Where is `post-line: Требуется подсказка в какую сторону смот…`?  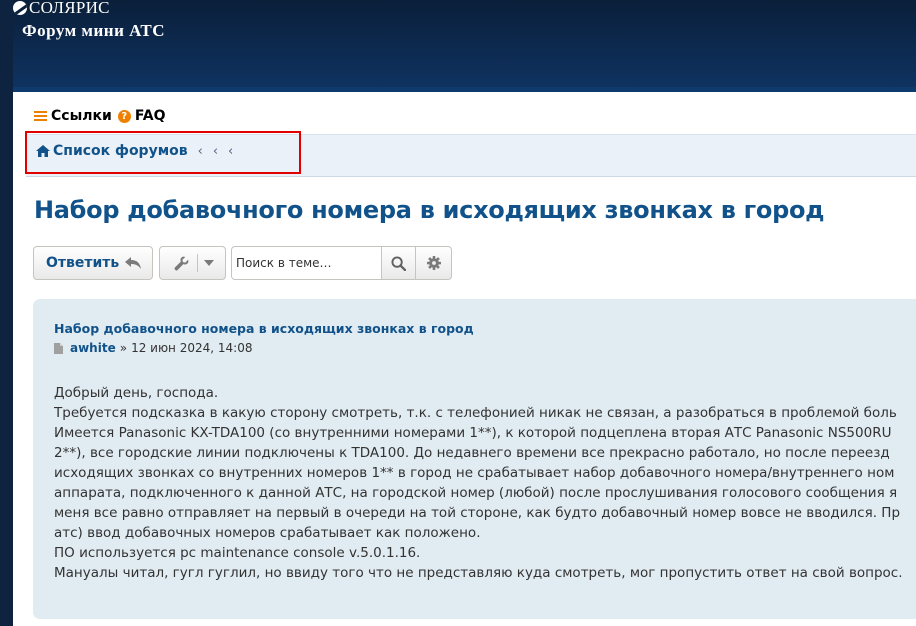
post-line: Требуется подсказка в какую сторону смот… is located at coordinates (475, 413).